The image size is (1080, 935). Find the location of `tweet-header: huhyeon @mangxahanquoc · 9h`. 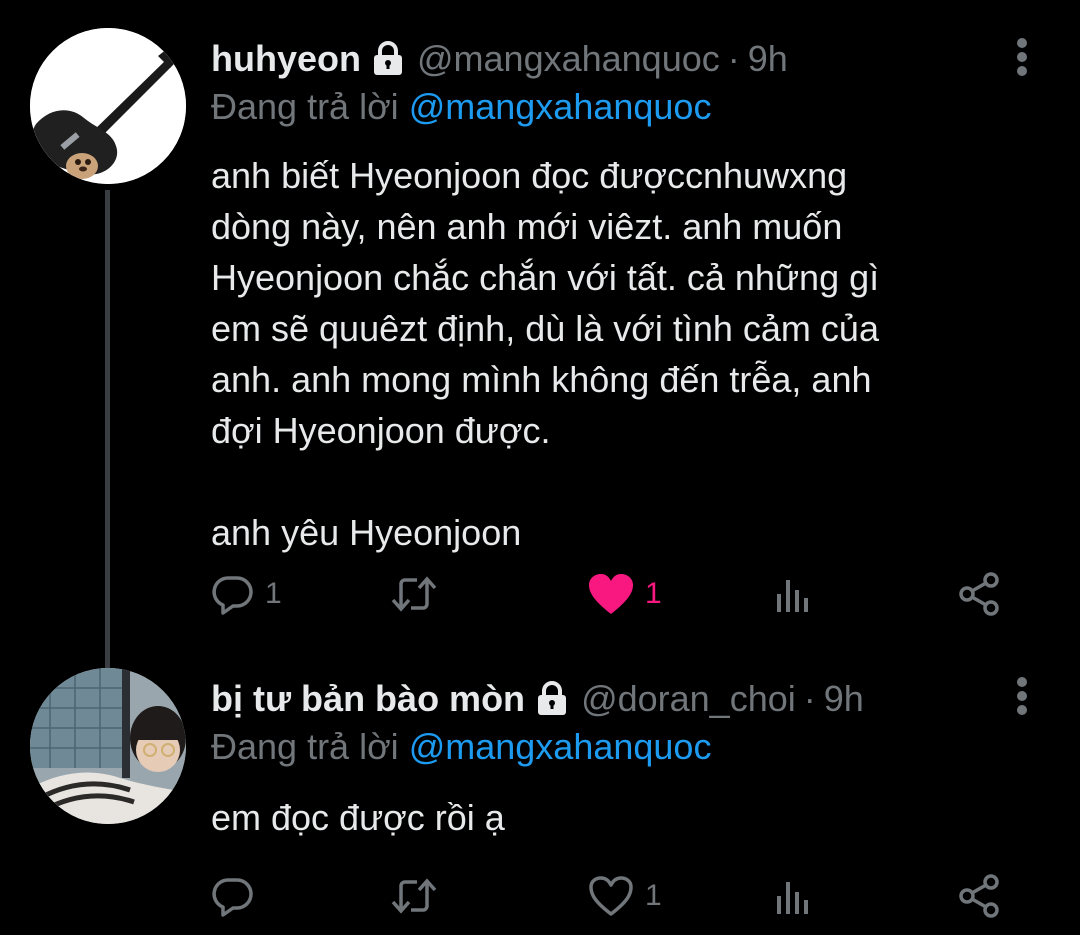

tweet-header: huhyeon @mangxahanquoc · 9h is located at coordinates (499, 59).